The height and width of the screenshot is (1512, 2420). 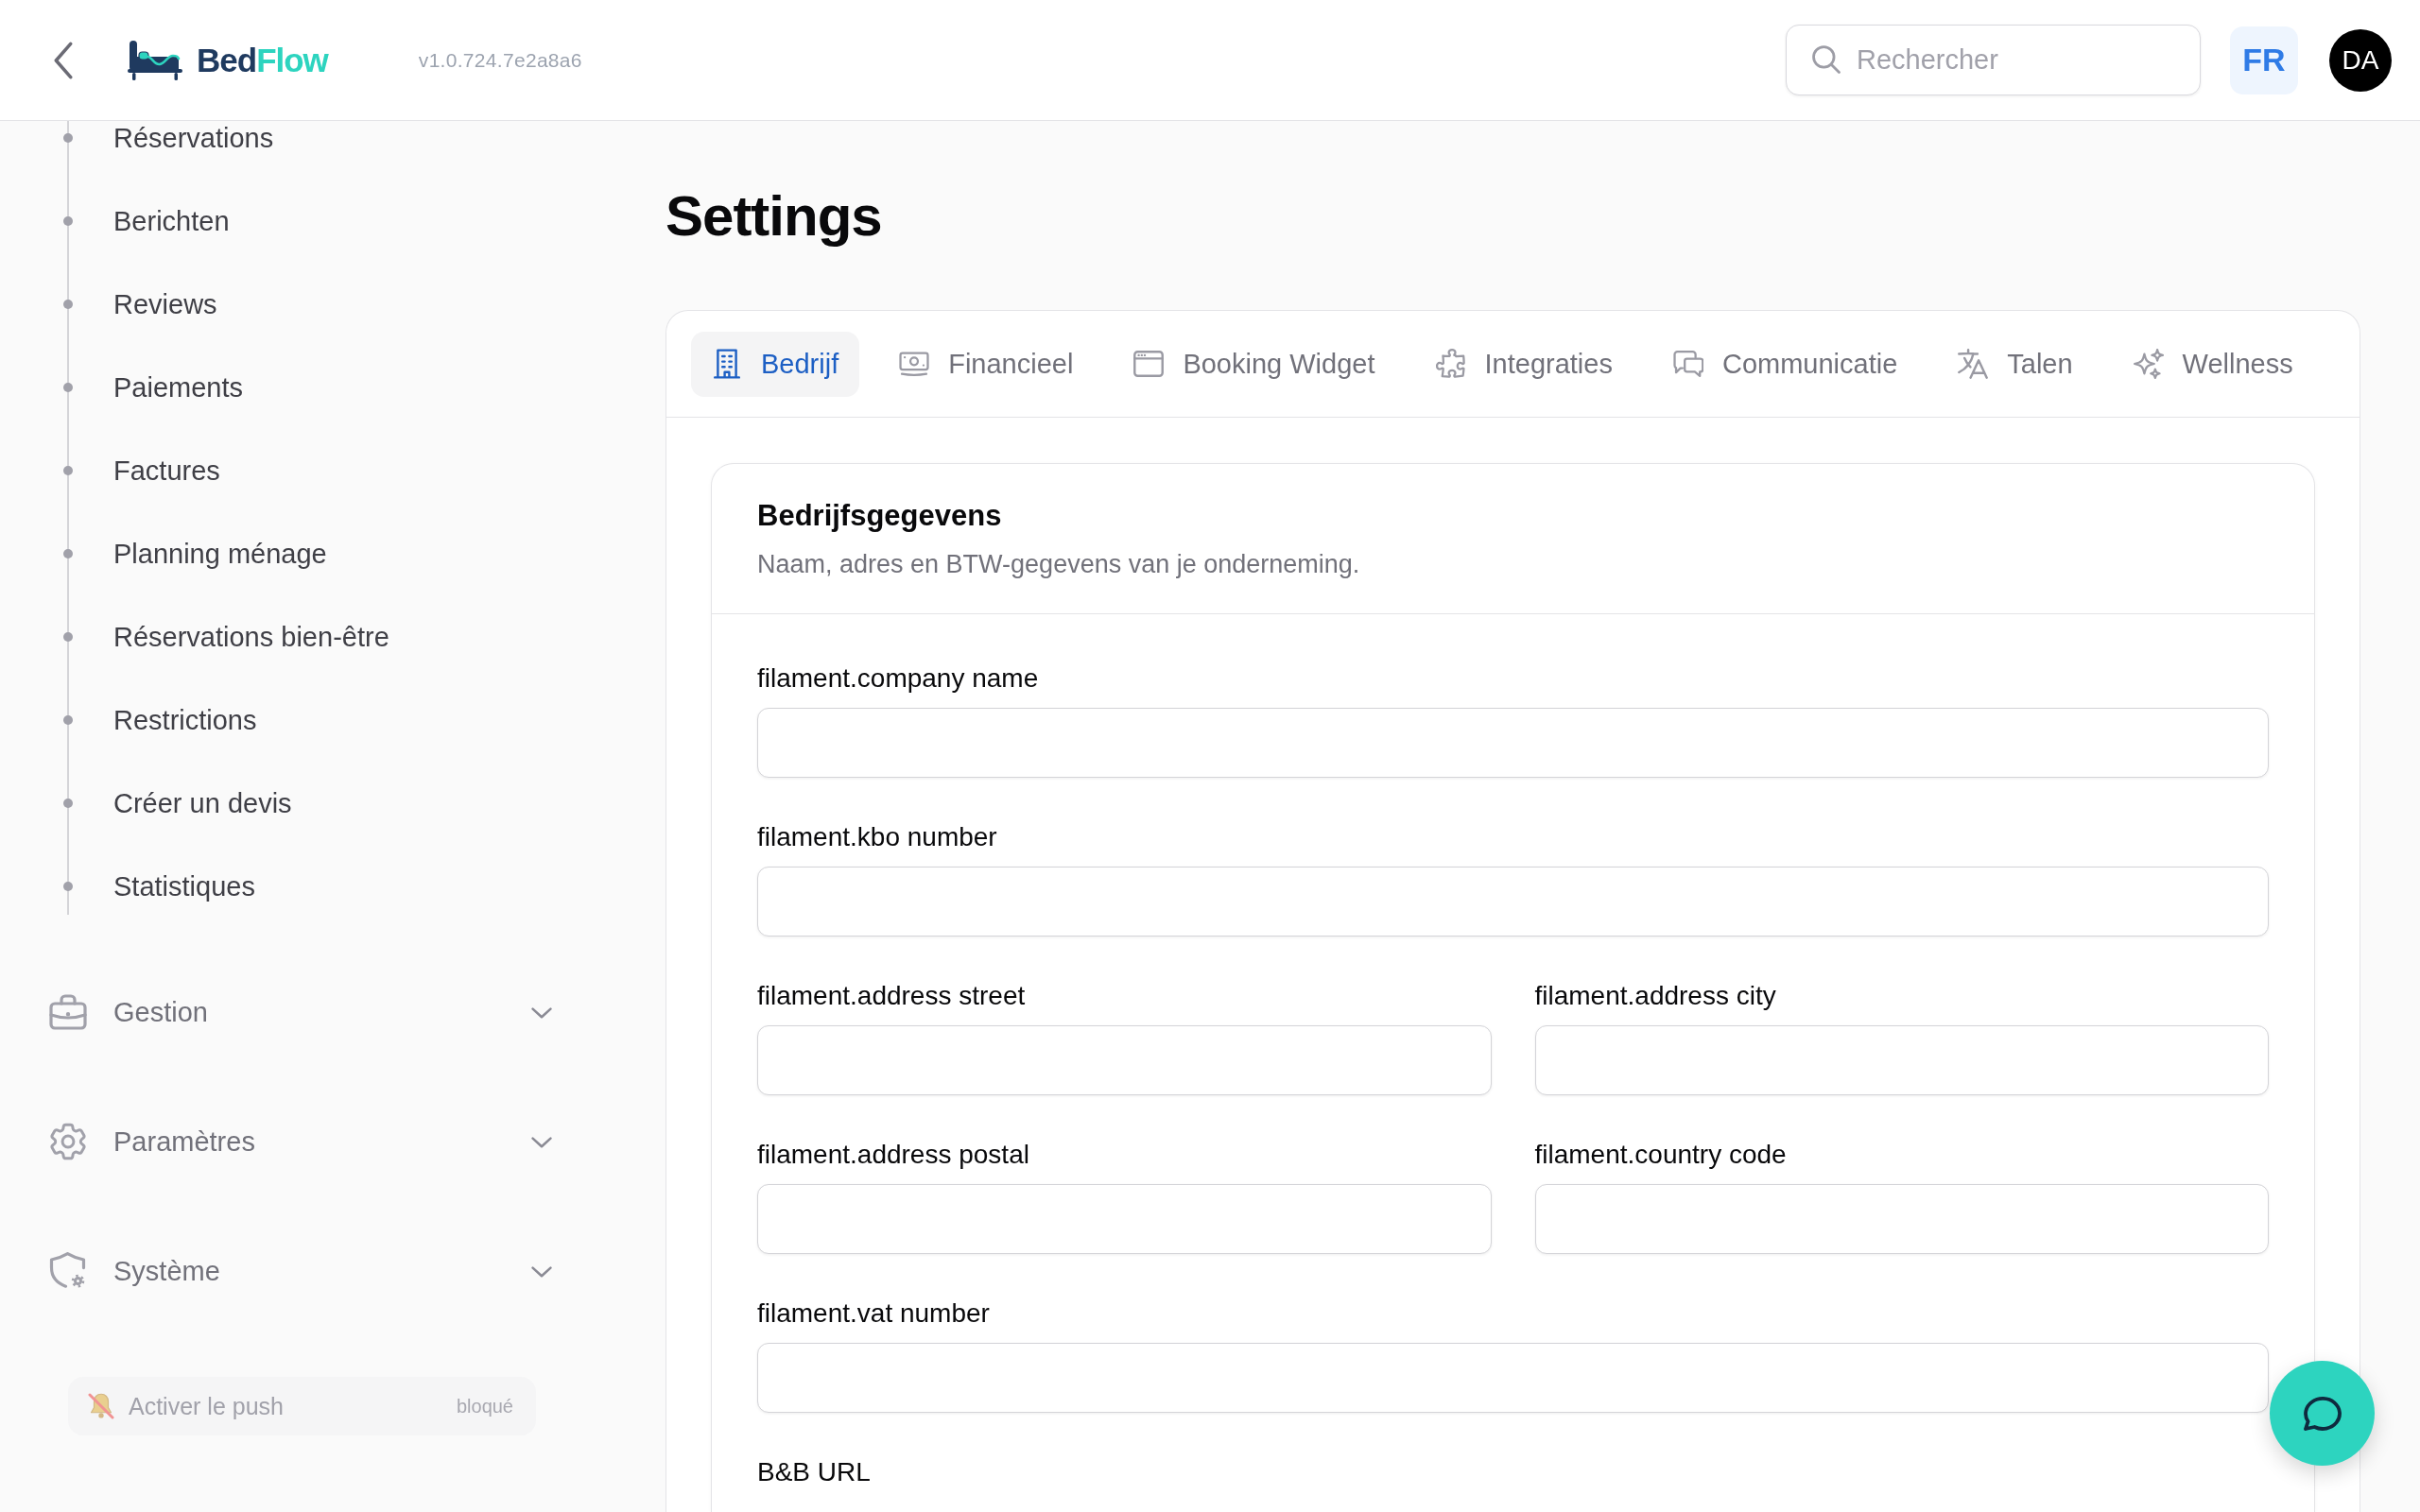 I want to click on field-label: filament.country code, so click(x=1660, y=1155).